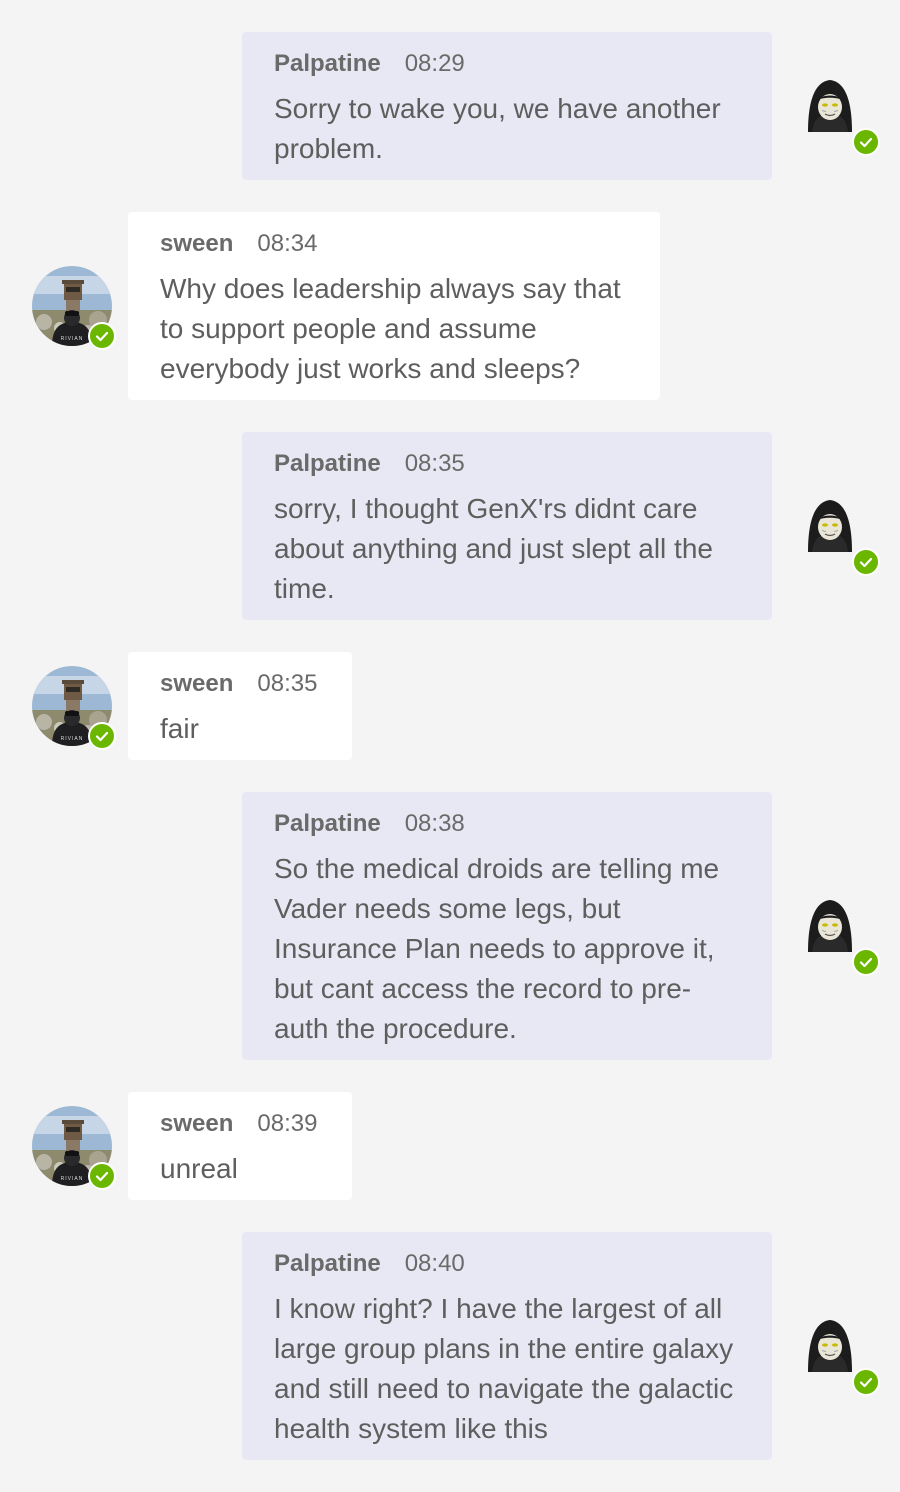 The width and height of the screenshot is (900, 1492). What do you see at coordinates (240, 706) in the screenshot?
I see `message-bubble: sween 08:35 fair` at bounding box center [240, 706].